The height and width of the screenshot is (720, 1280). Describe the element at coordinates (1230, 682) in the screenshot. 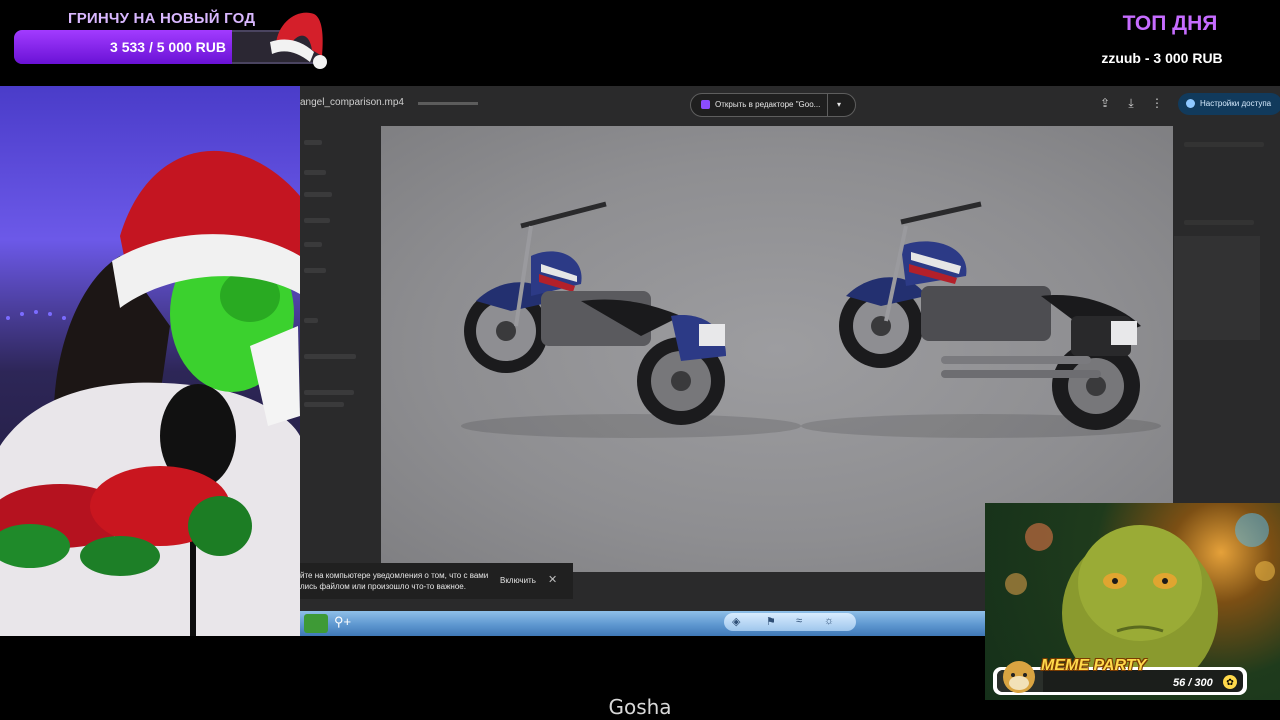

I see `paw-icon: ✿` at that location.